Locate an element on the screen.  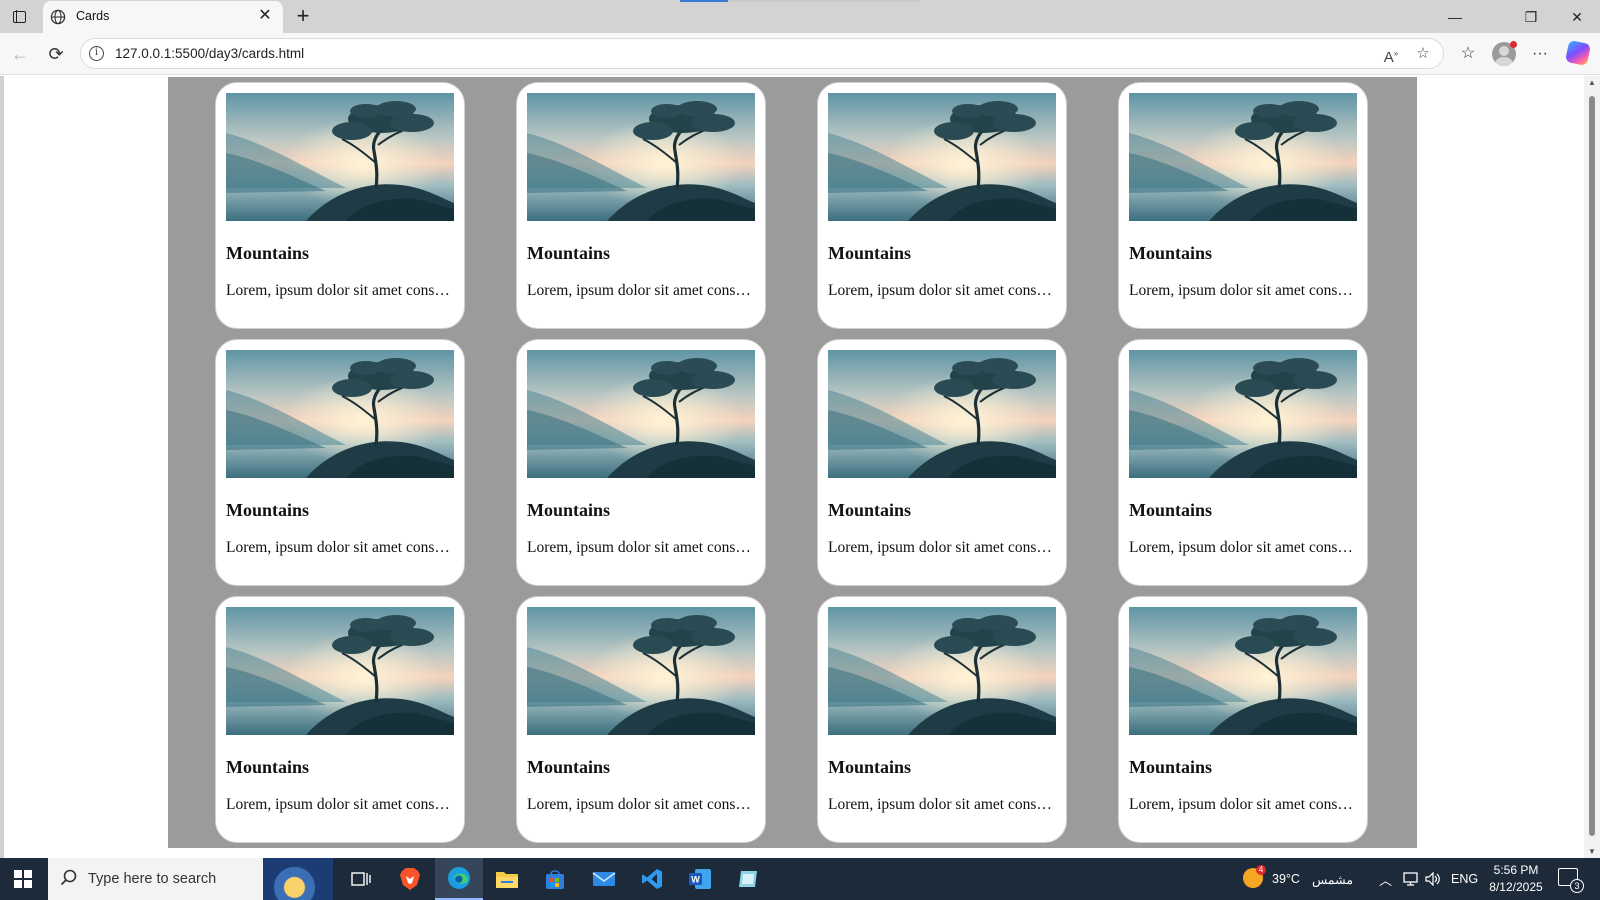
clock-date: 8/12/2025 is located at coordinates (1516, 887).